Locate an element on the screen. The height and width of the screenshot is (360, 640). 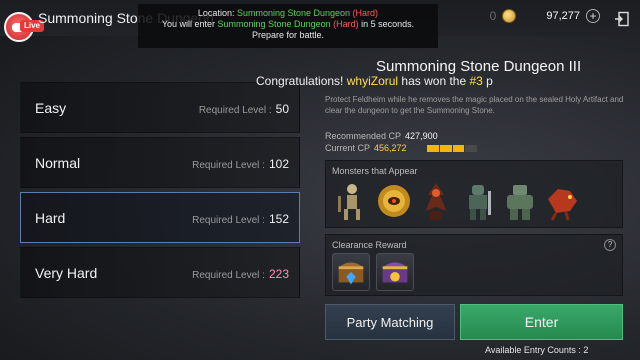
difficulty-hard: Hard Required Level :152 is located at coordinates (160, 217).